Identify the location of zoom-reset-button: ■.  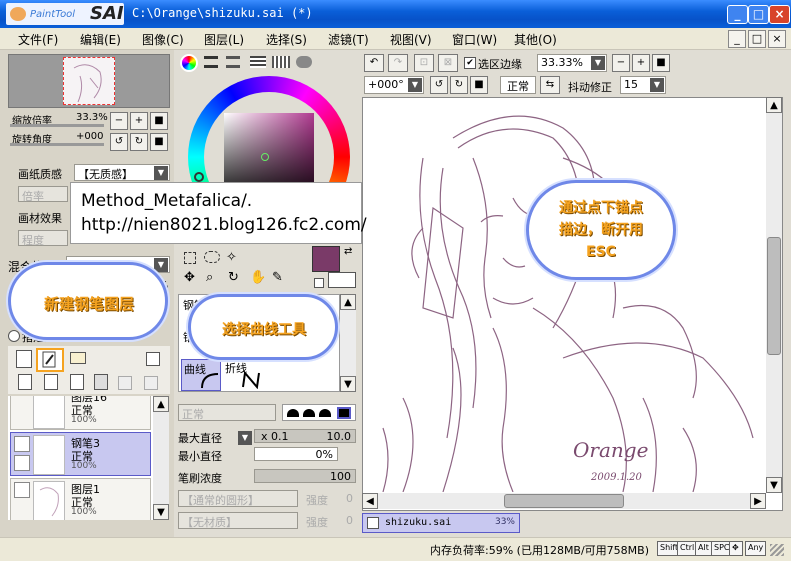
(159, 121).